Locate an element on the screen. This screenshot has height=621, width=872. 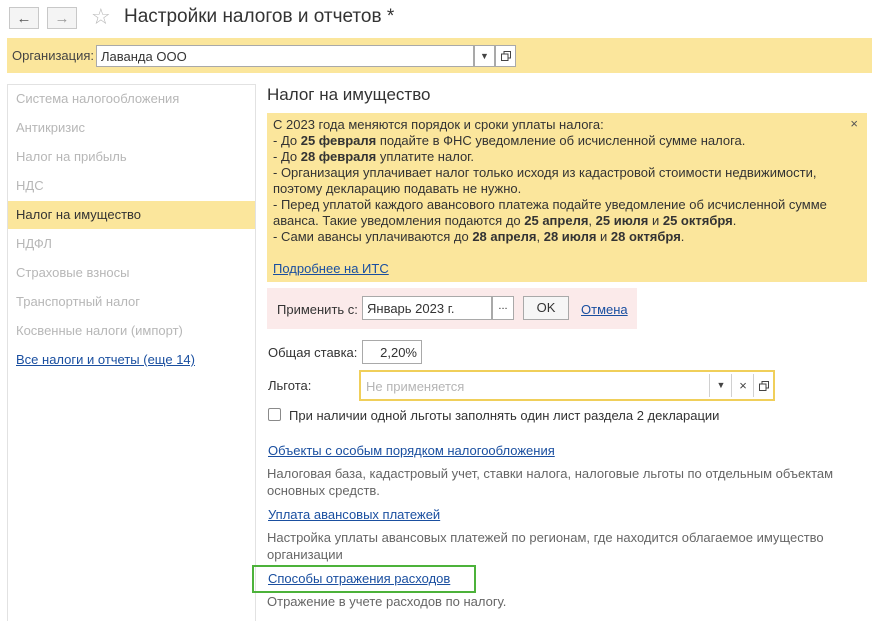
its-link: Подробнее на ИТС is located at coordinates (331, 268).